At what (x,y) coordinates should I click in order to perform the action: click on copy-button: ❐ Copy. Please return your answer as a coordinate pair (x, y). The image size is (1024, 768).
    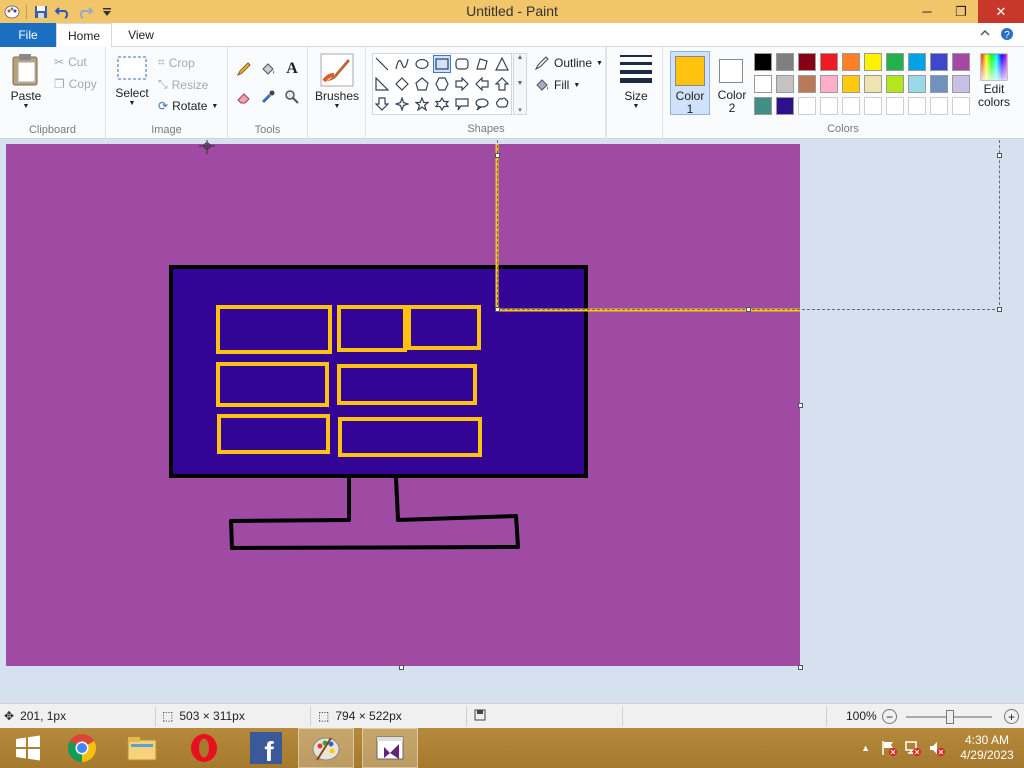
    Looking at the image, I should click on (75, 84).